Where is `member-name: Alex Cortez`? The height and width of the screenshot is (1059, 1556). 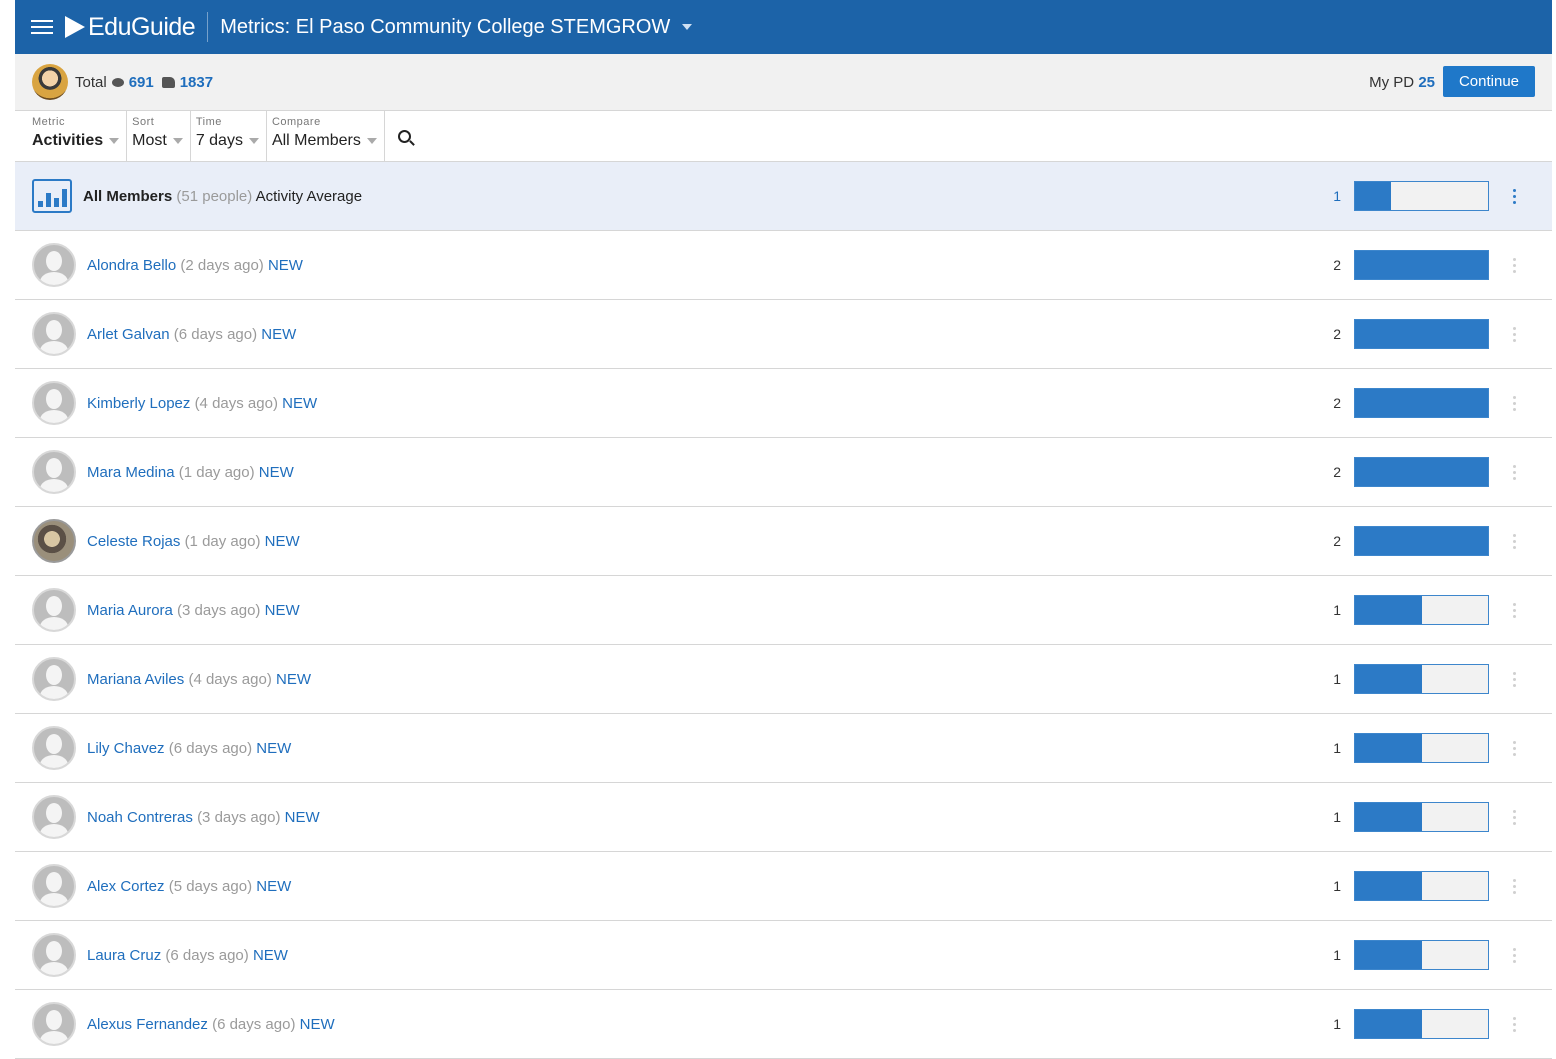 member-name: Alex Cortez is located at coordinates (126, 886).